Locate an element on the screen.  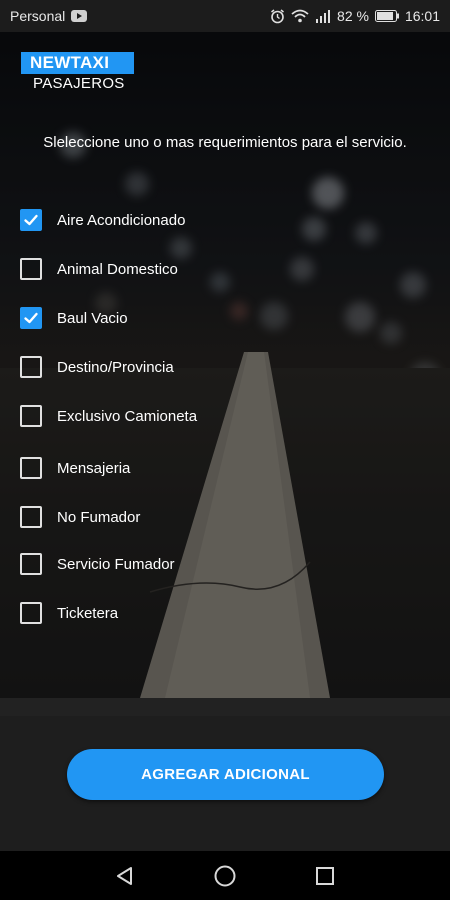
signal-icon is located at coordinates (323, 16).